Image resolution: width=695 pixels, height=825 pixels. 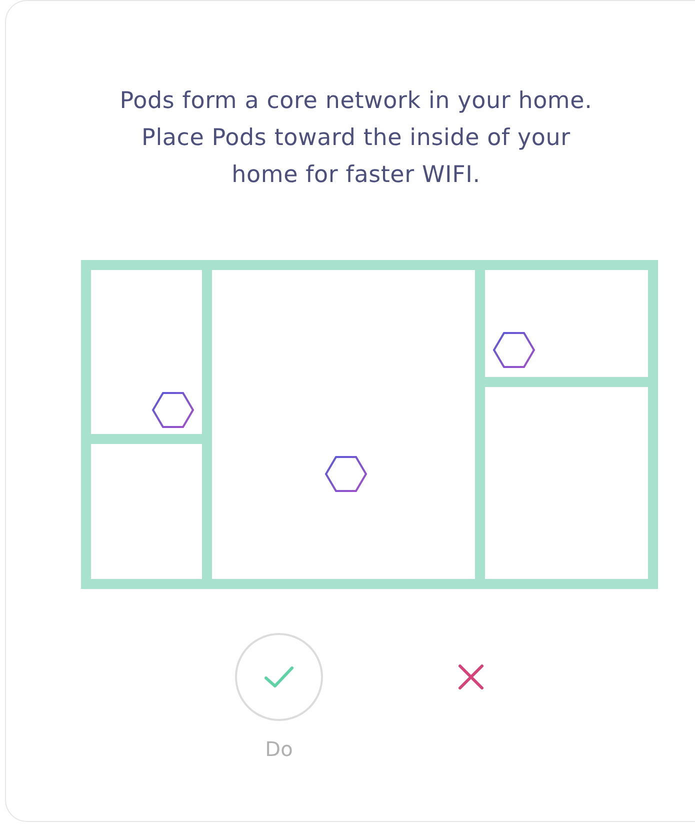 I want to click on instruction-text: Pods form a core network in your home. Place Pods toward the inside of your home for faster WIFI., so click(x=356, y=138).